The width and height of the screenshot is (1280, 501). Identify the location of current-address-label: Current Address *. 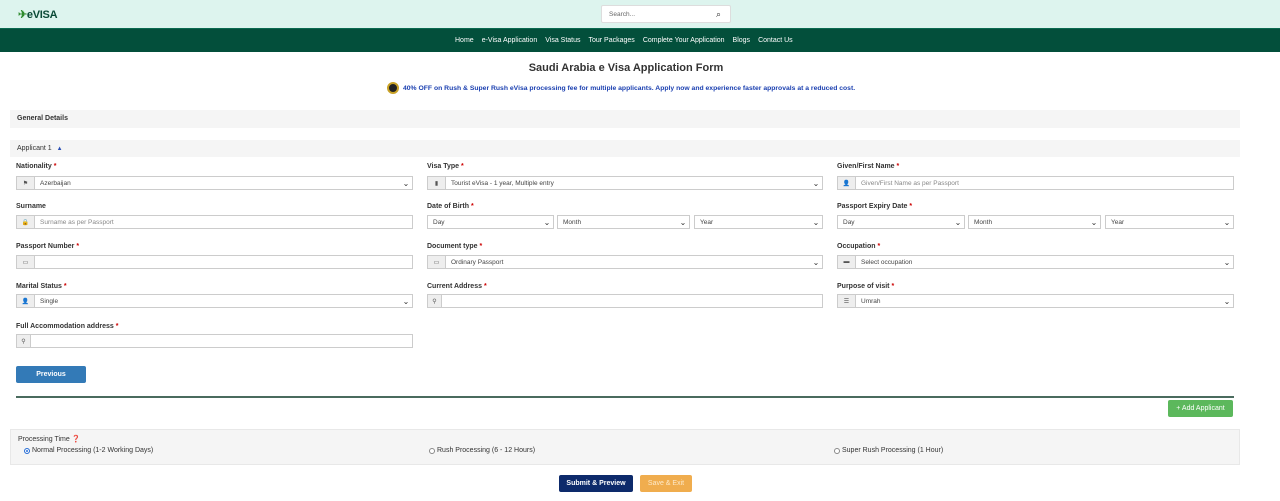
(457, 286).